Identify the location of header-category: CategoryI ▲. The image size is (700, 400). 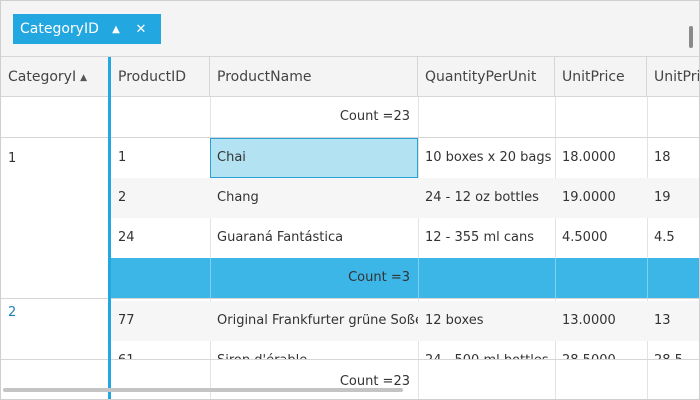
(55, 77).